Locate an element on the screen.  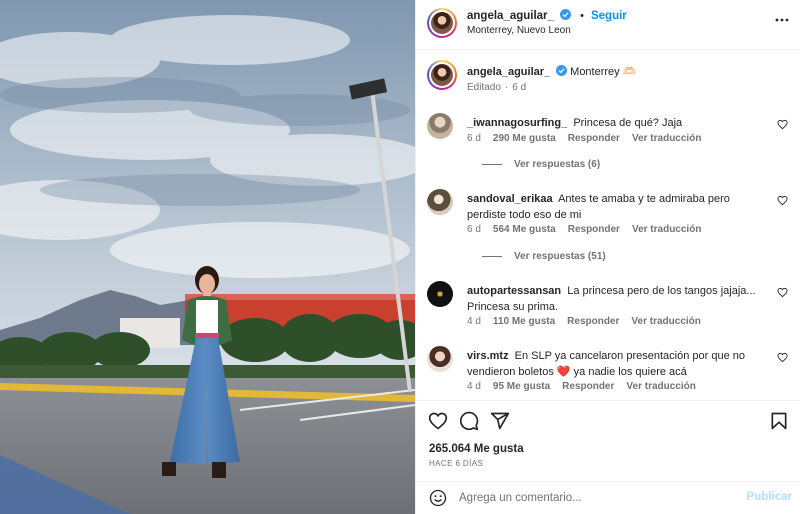
comment-meta: 4 d 110 Me gusta Responder Ver traducción is located at coordinates (590, 321).